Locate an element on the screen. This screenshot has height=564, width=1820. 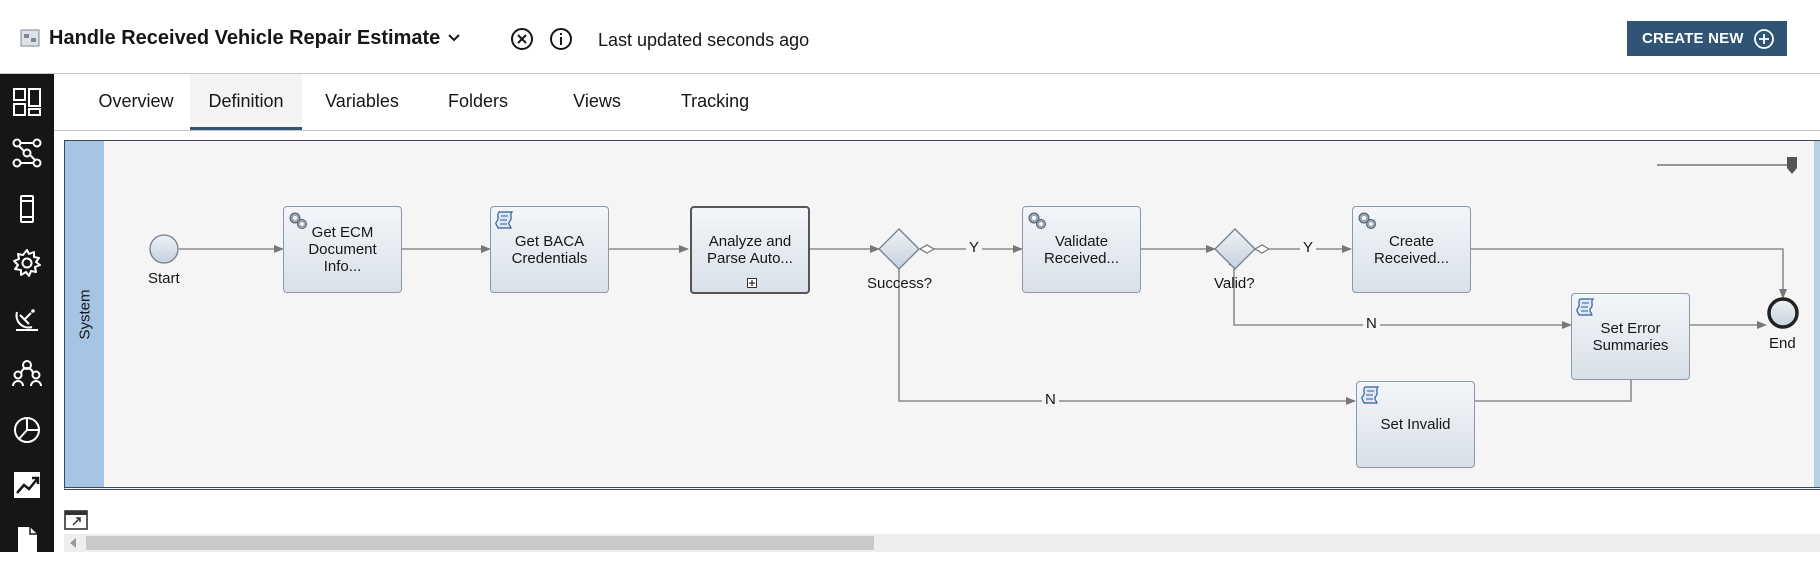
add-circle-icon is located at coordinates (1764, 39).